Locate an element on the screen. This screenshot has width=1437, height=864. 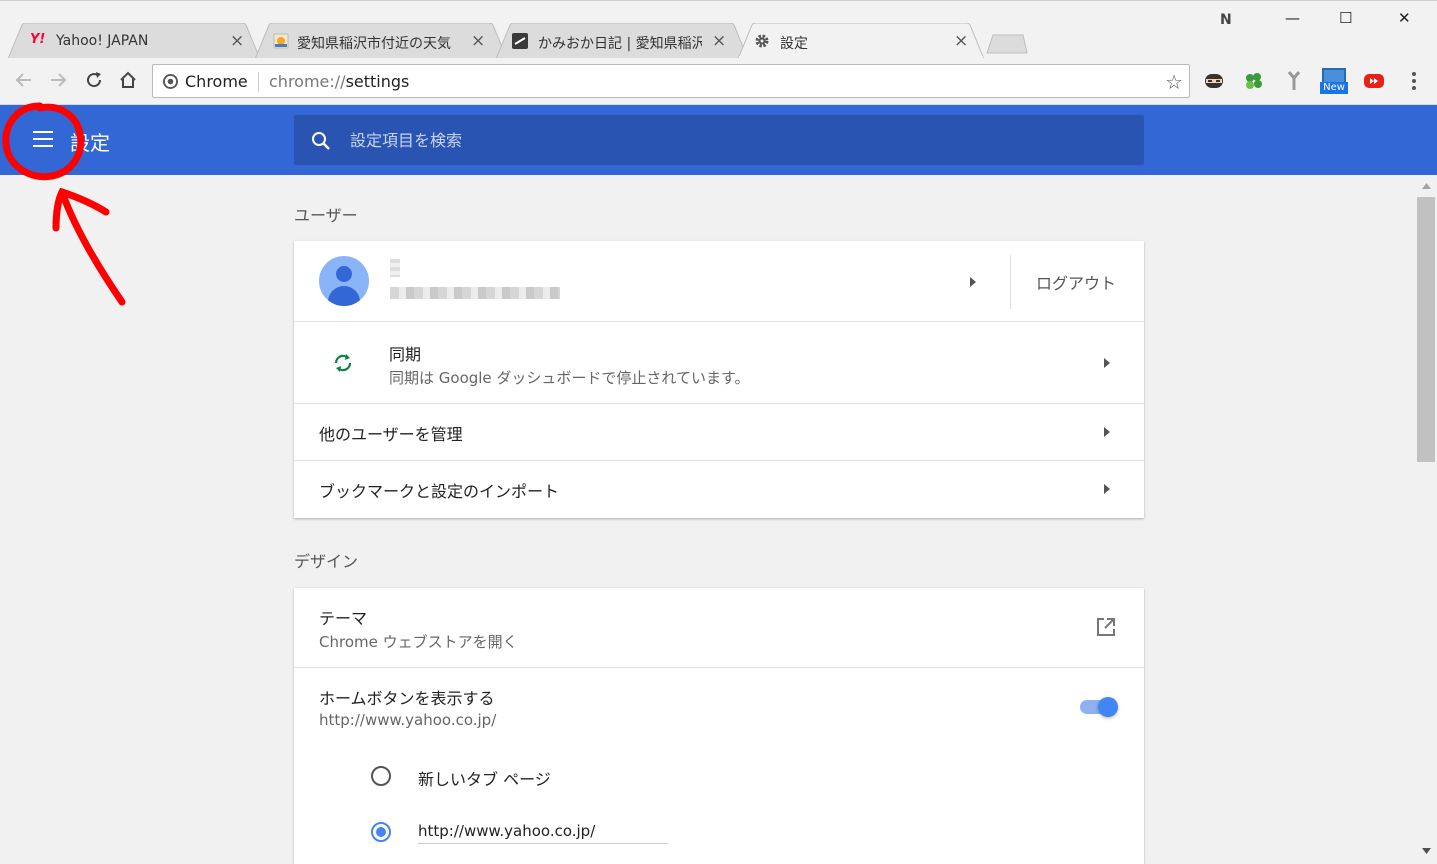
scroll-down-icon is located at coordinates (1426, 851).